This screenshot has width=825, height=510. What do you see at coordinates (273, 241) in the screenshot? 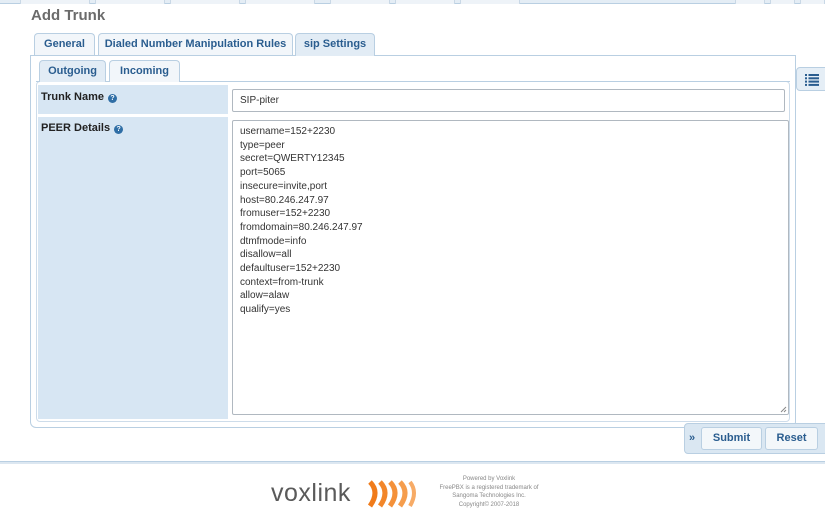
I see `peer-details-line: dtmfmode=info` at bounding box center [273, 241].